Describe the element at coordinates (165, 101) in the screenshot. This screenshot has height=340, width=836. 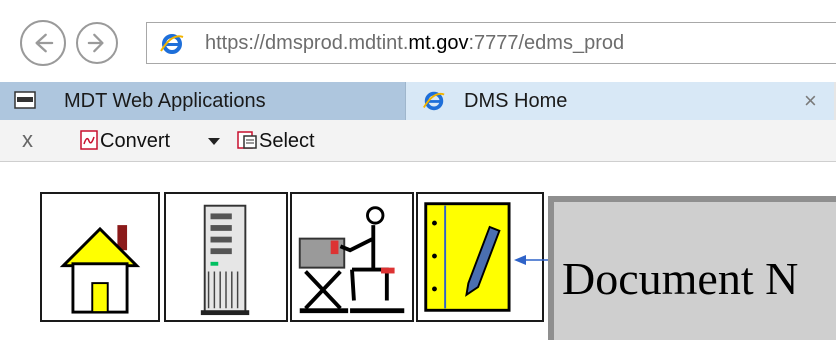
I see `tab-label: MDT Web Applications` at that location.